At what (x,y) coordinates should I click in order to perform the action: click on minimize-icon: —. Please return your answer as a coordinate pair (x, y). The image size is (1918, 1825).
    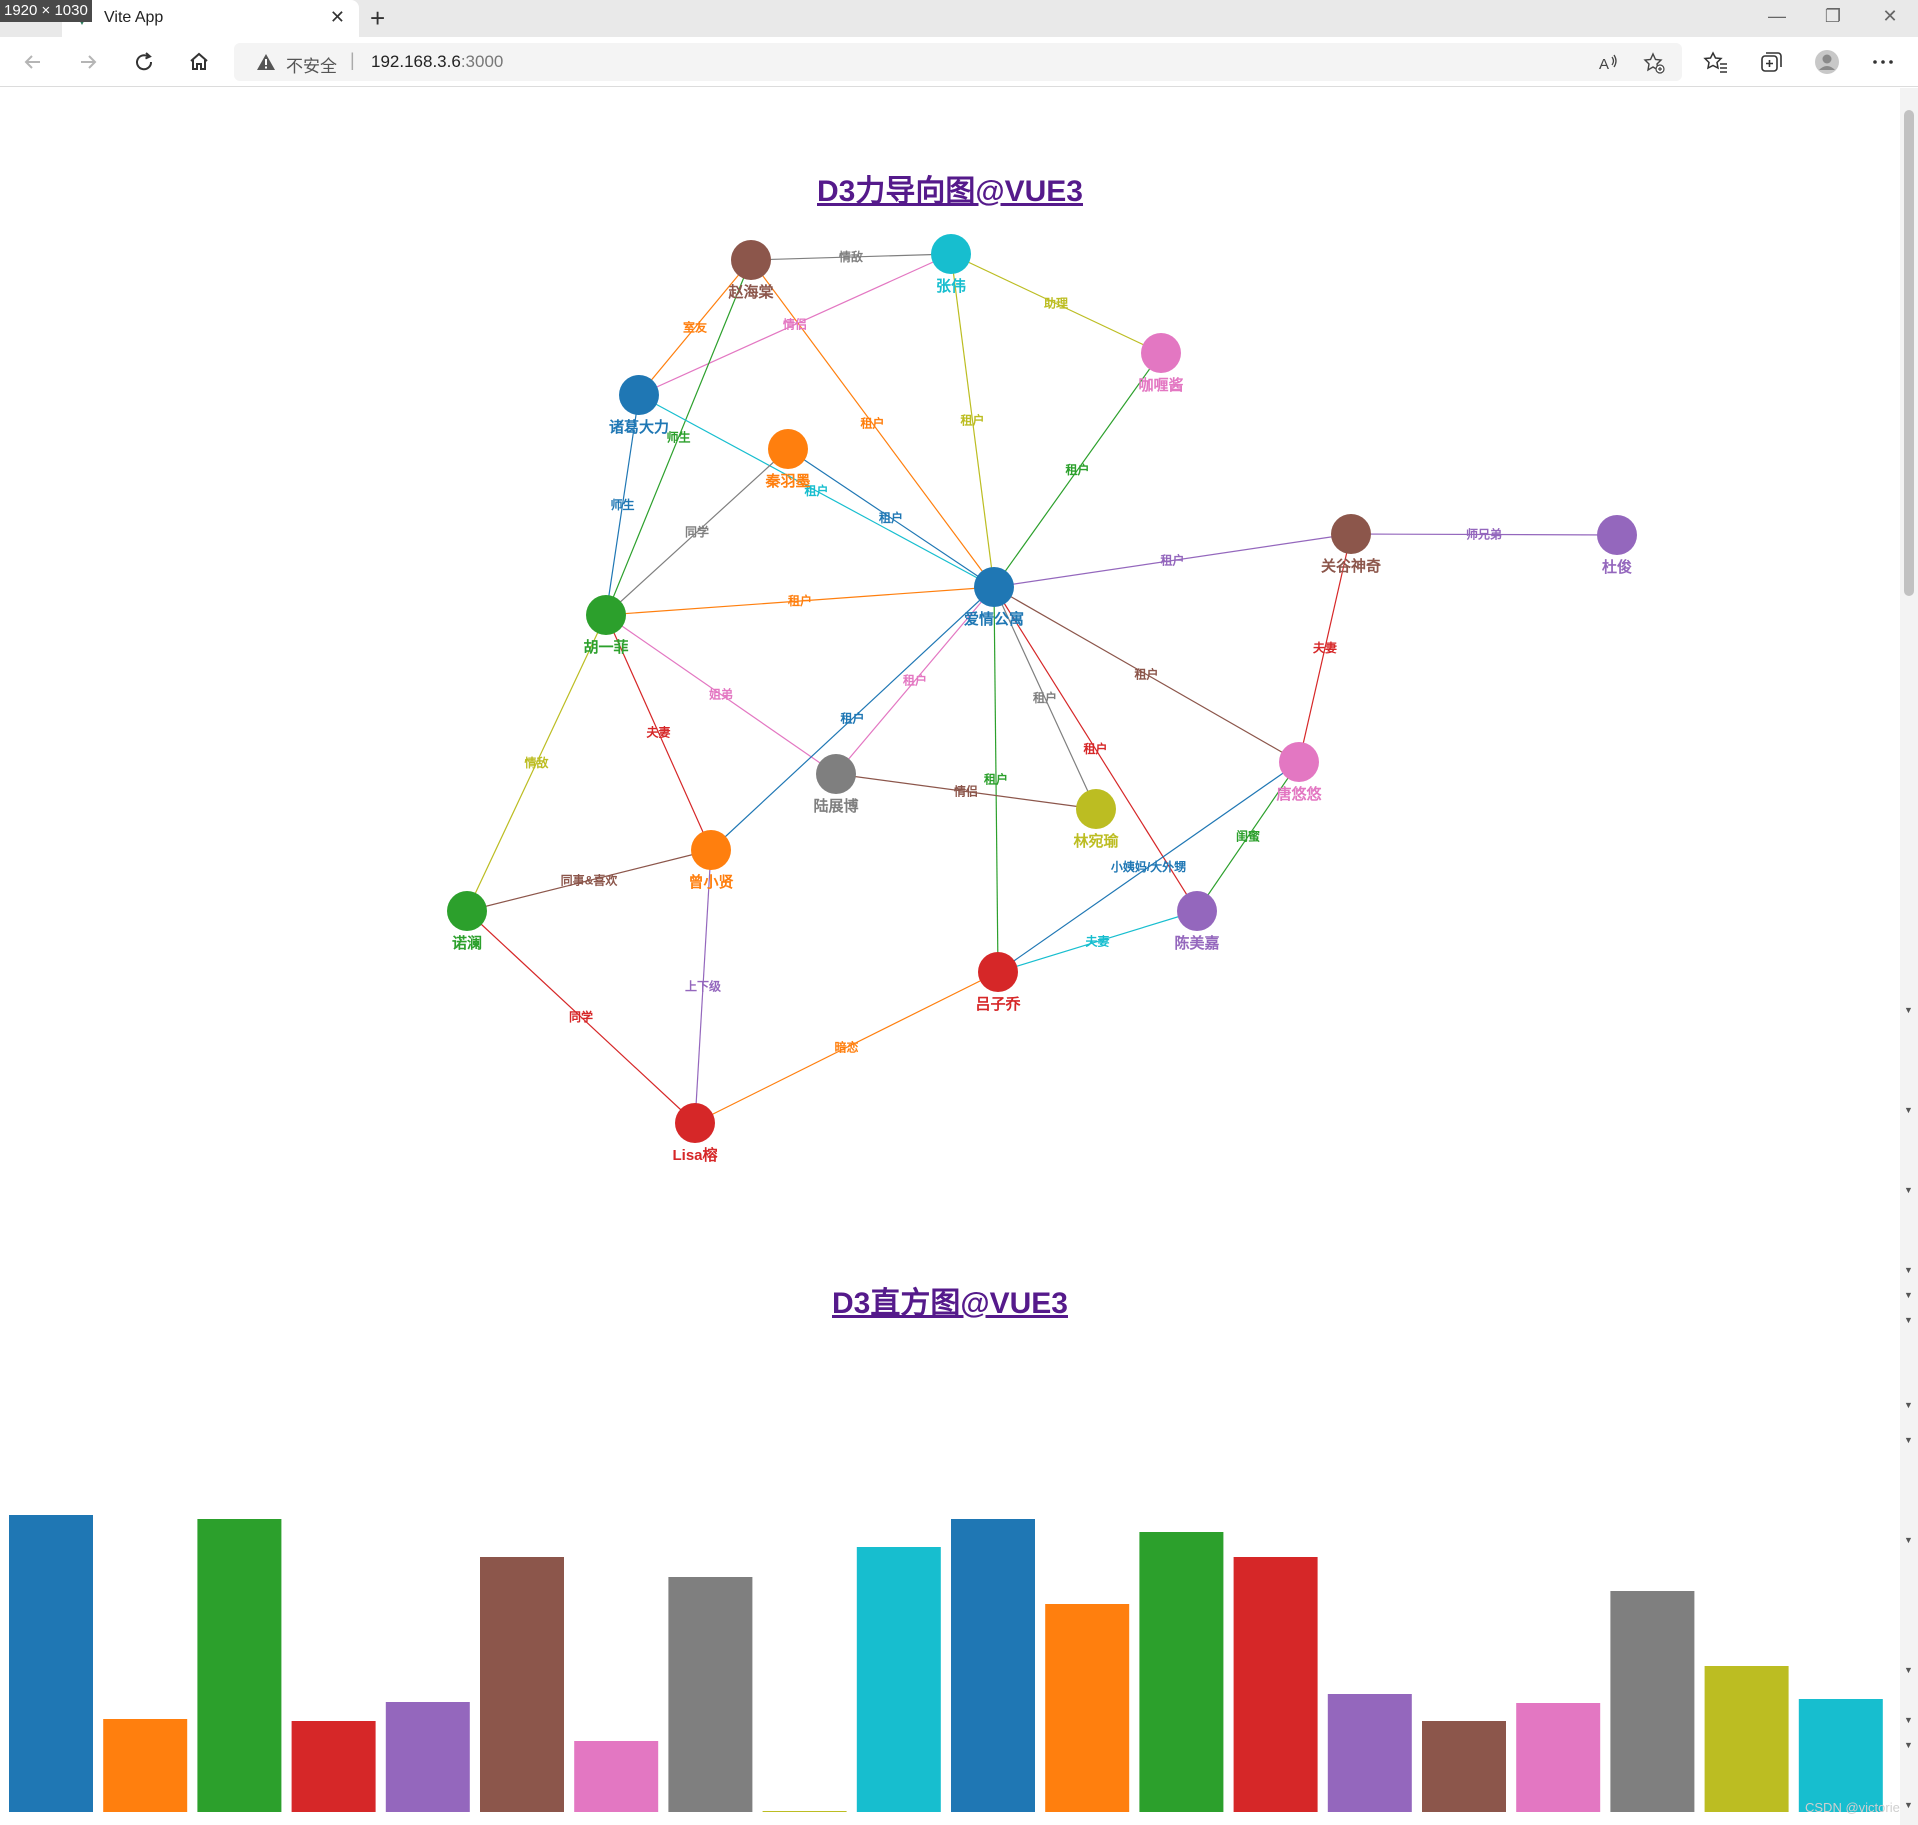
    Looking at the image, I should click on (1777, 18).